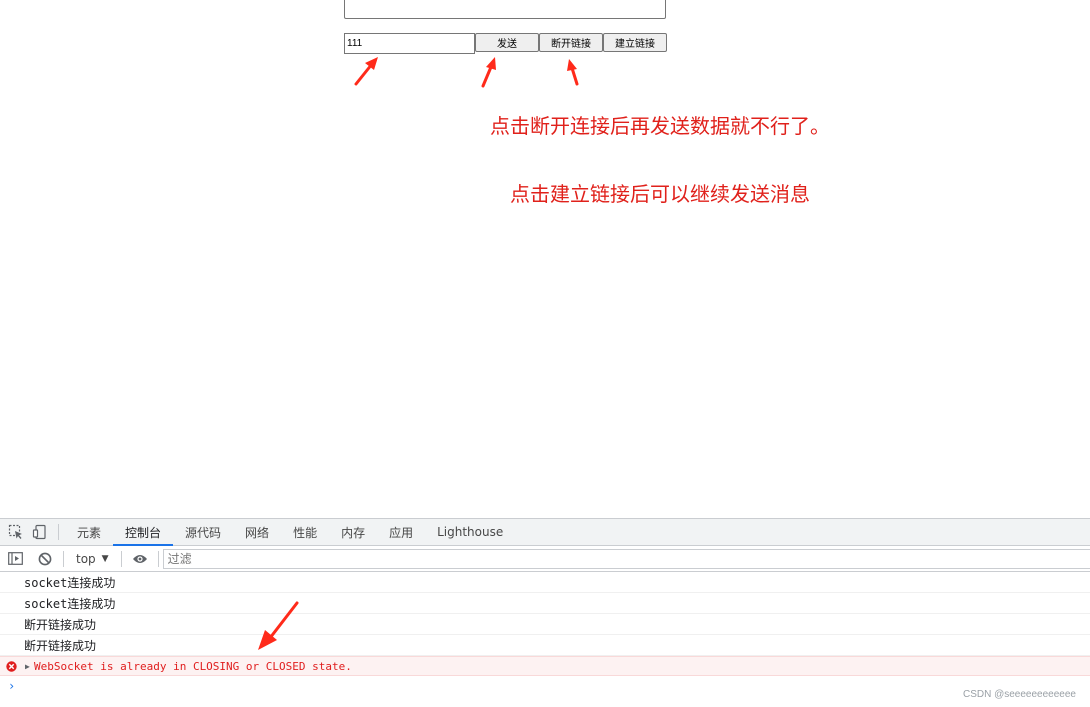 This screenshot has width=1090, height=707. What do you see at coordinates (16, 532) in the screenshot?
I see `inspect-element-icon` at bounding box center [16, 532].